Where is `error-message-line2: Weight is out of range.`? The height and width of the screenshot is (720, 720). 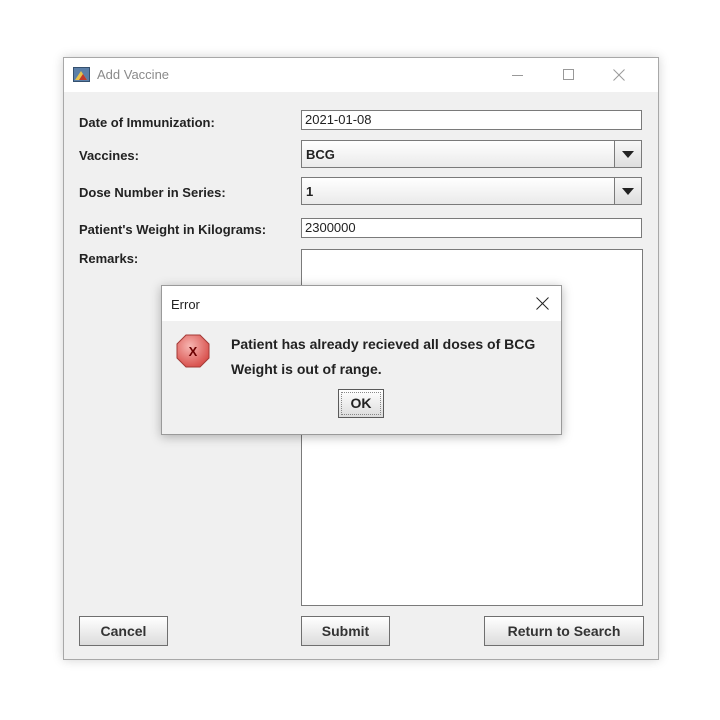
error-message-line2: Weight is out of range. is located at coordinates (306, 369).